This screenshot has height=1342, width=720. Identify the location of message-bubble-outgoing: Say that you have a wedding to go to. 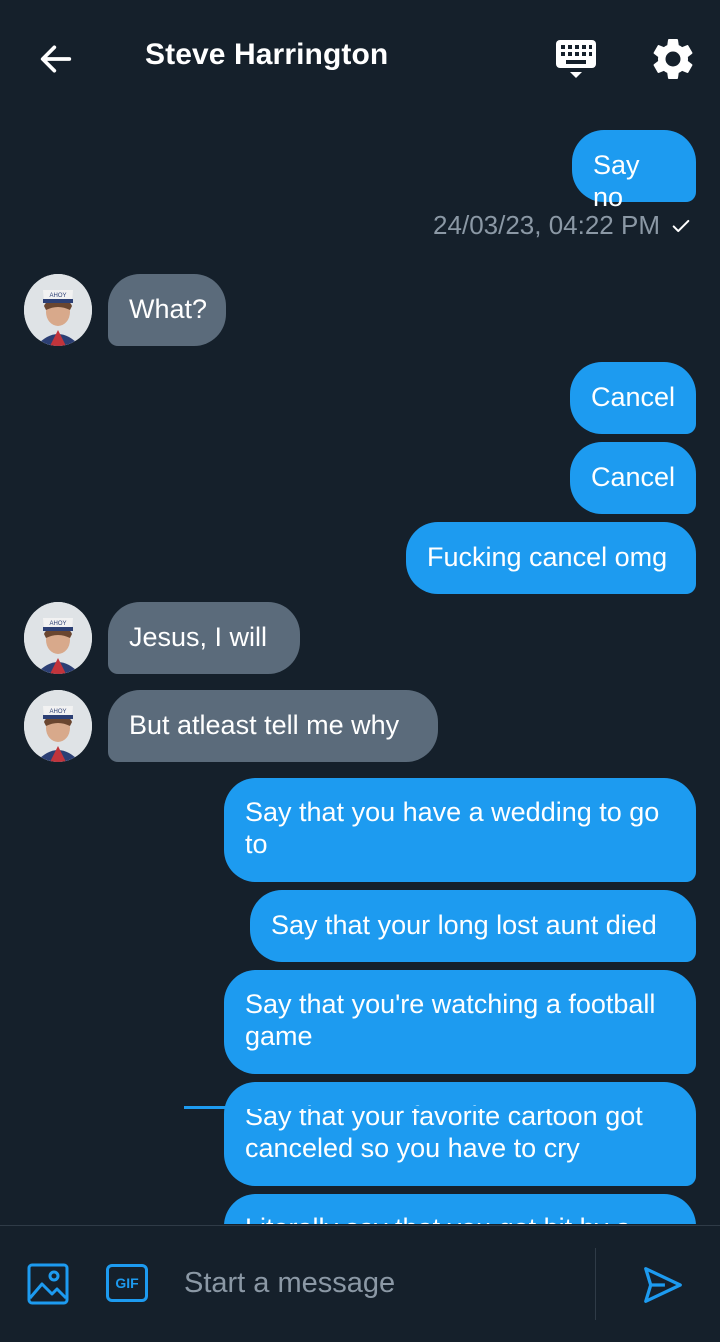
(460, 830).